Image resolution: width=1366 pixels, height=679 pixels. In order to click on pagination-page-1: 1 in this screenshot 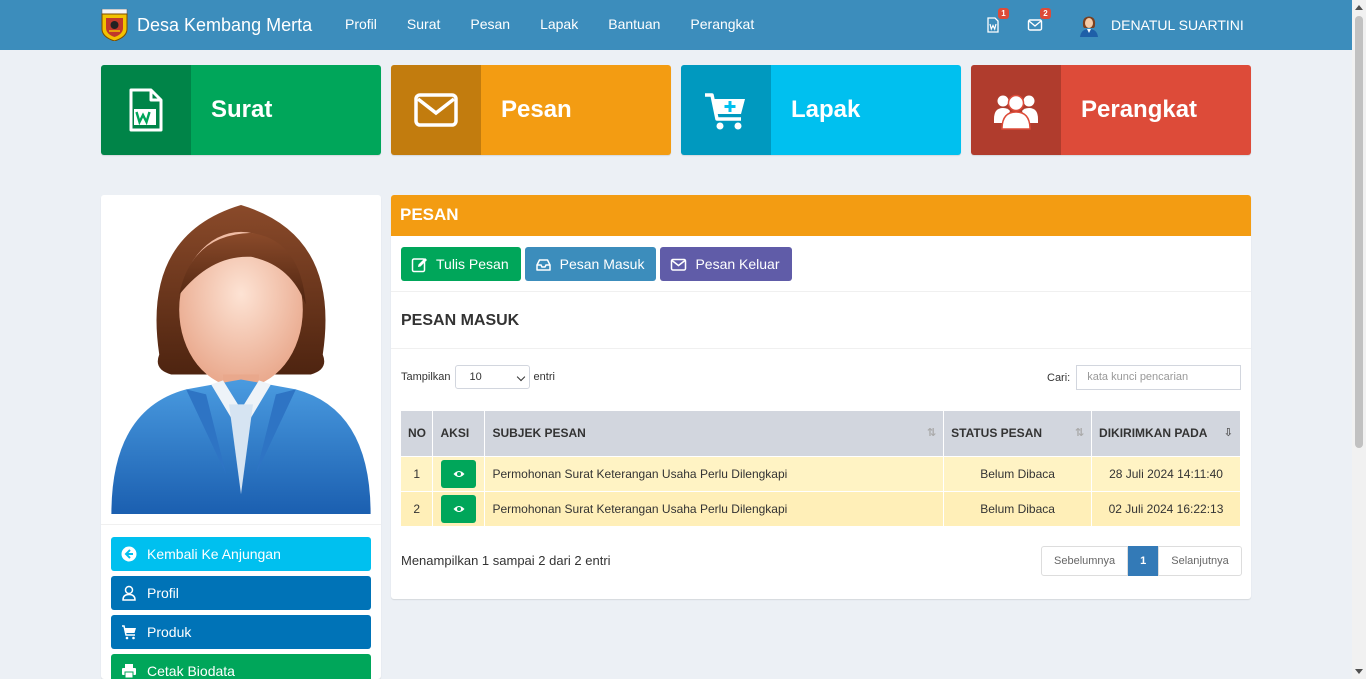, I will do `click(1143, 561)`.